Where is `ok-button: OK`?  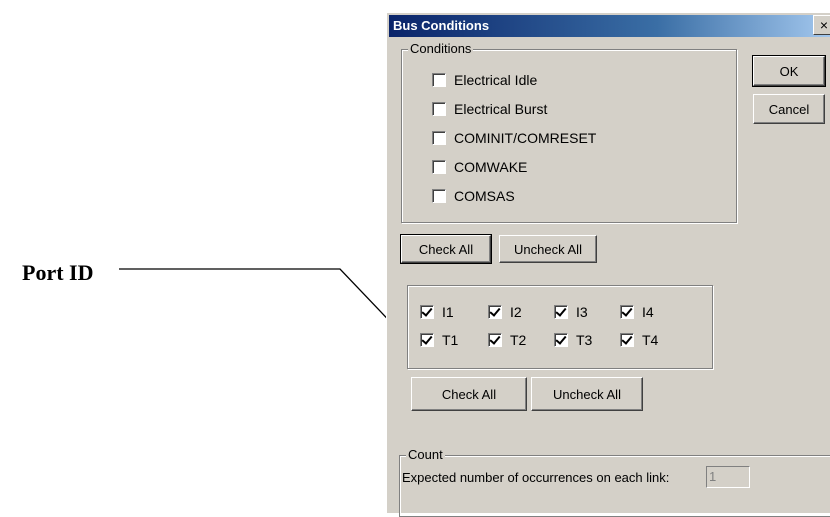
ok-button: OK is located at coordinates (789, 71).